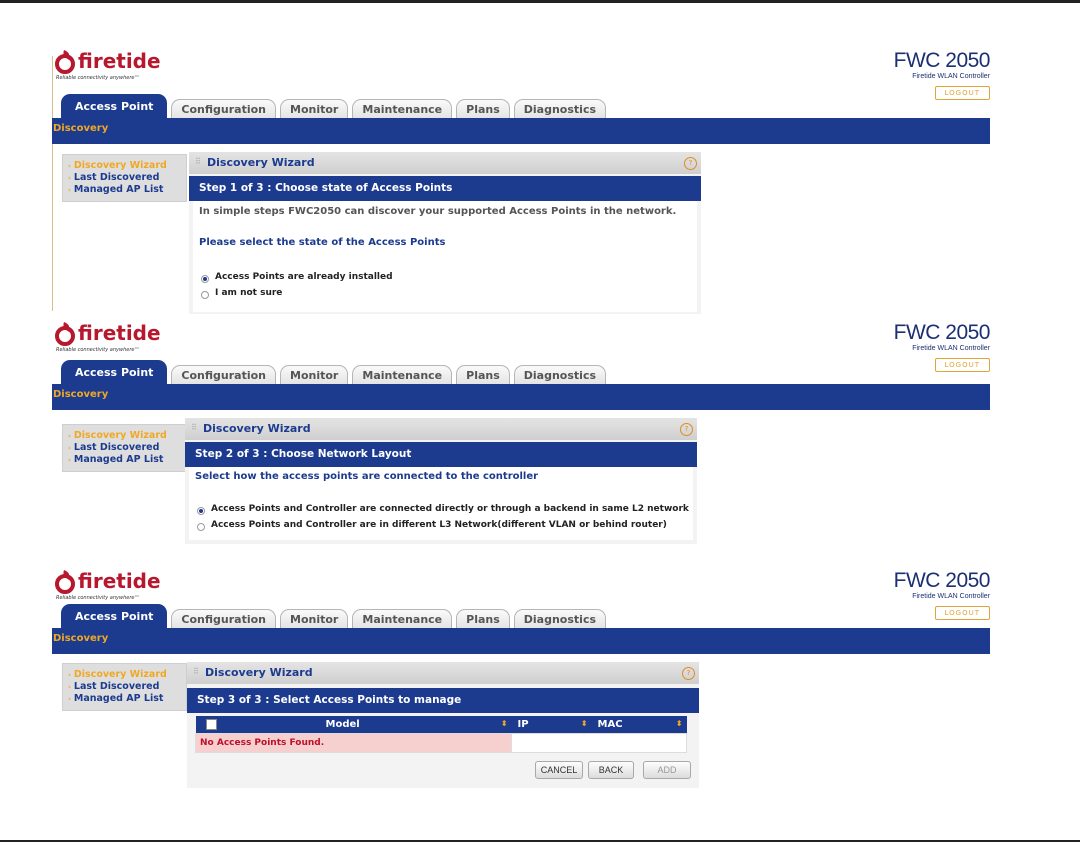 The width and height of the screenshot is (1080, 844). Describe the element at coordinates (304, 277) in the screenshot. I see `radio-label: Access Points are already installed` at that location.